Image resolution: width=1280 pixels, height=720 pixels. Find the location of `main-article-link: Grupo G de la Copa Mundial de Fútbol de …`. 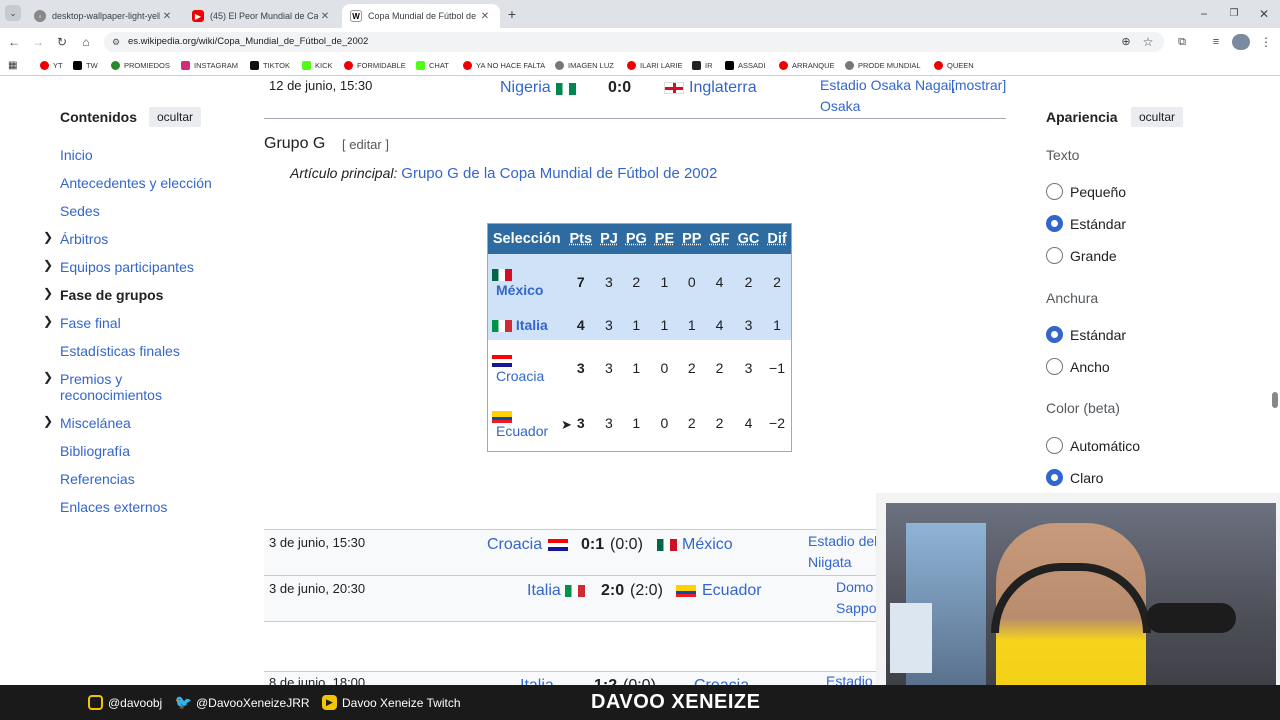

main-article-link: Grupo G de la Copa Mundial de Fútbol de … is located at coordinates (559, 173).